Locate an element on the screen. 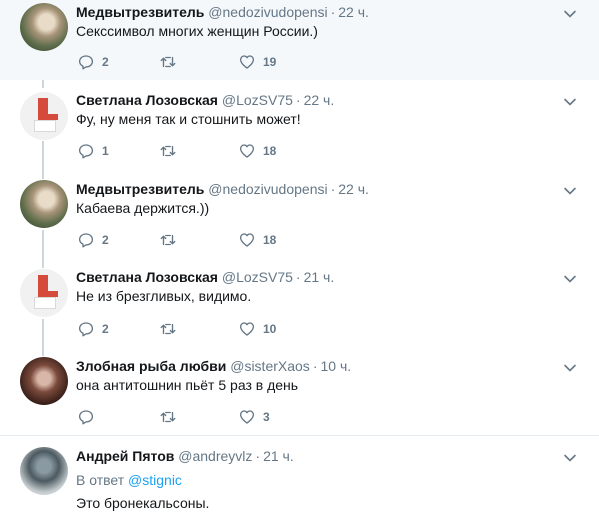 This screenshot has height=521, width=599. like-button: 10 is located at coordinates (257, 329).